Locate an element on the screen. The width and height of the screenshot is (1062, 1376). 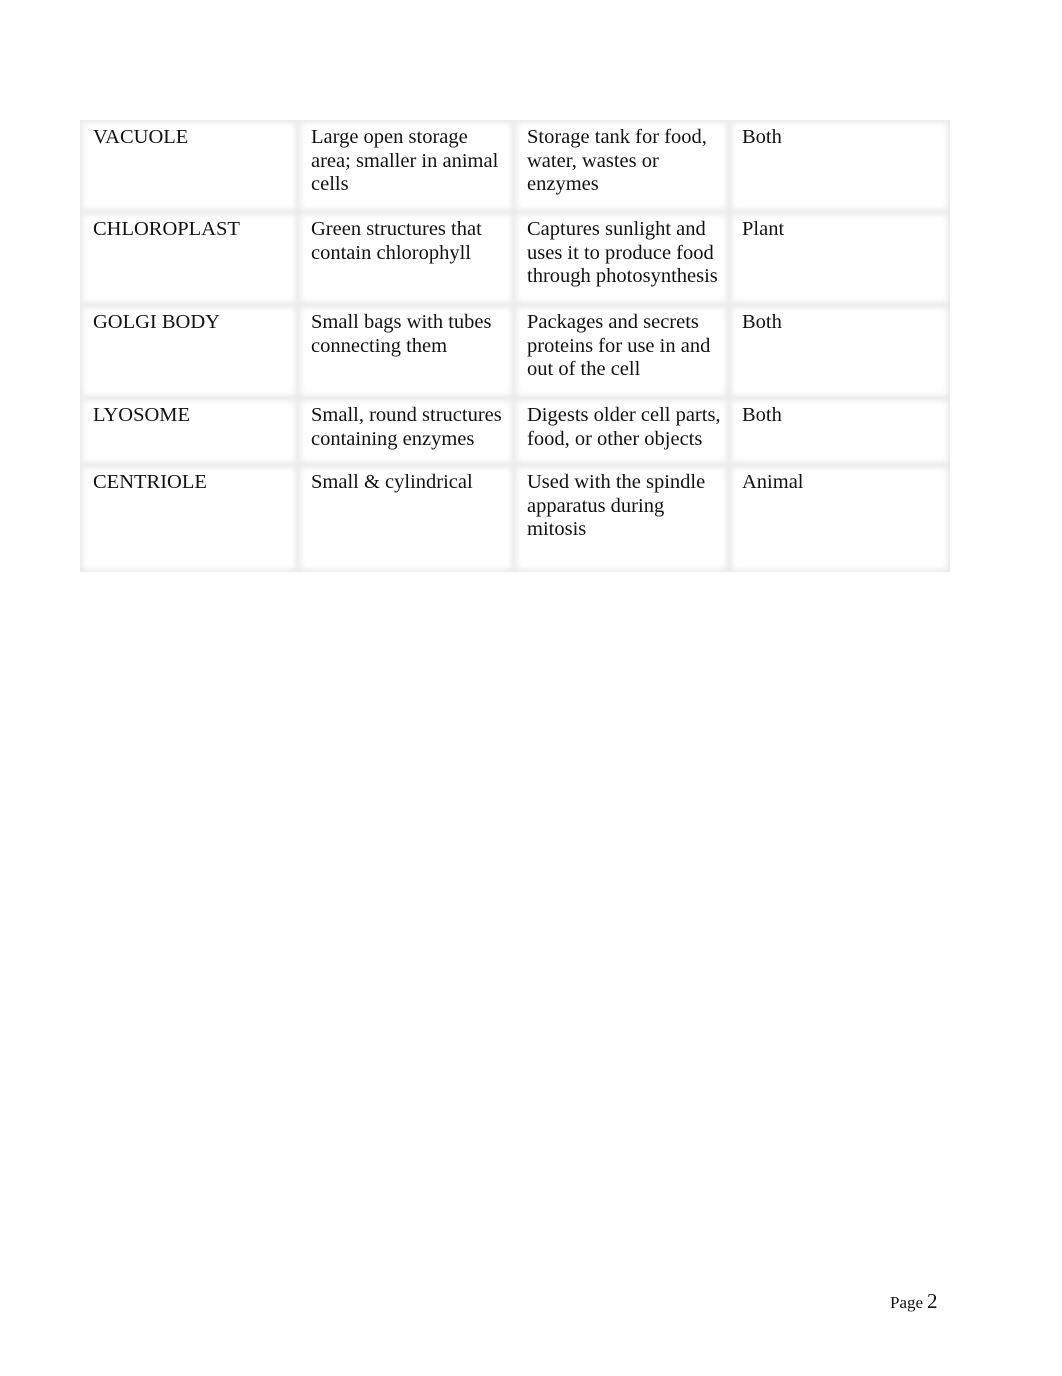
page-label: Page is located at coordinates (907, 1302).